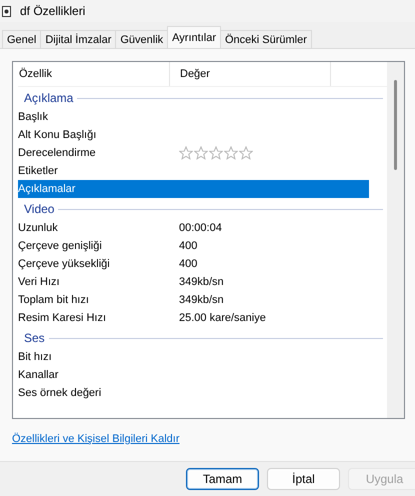 The width and height of the screenshot is (415, 496). I want to click on property-name: Kanallar, so click(39, 375).